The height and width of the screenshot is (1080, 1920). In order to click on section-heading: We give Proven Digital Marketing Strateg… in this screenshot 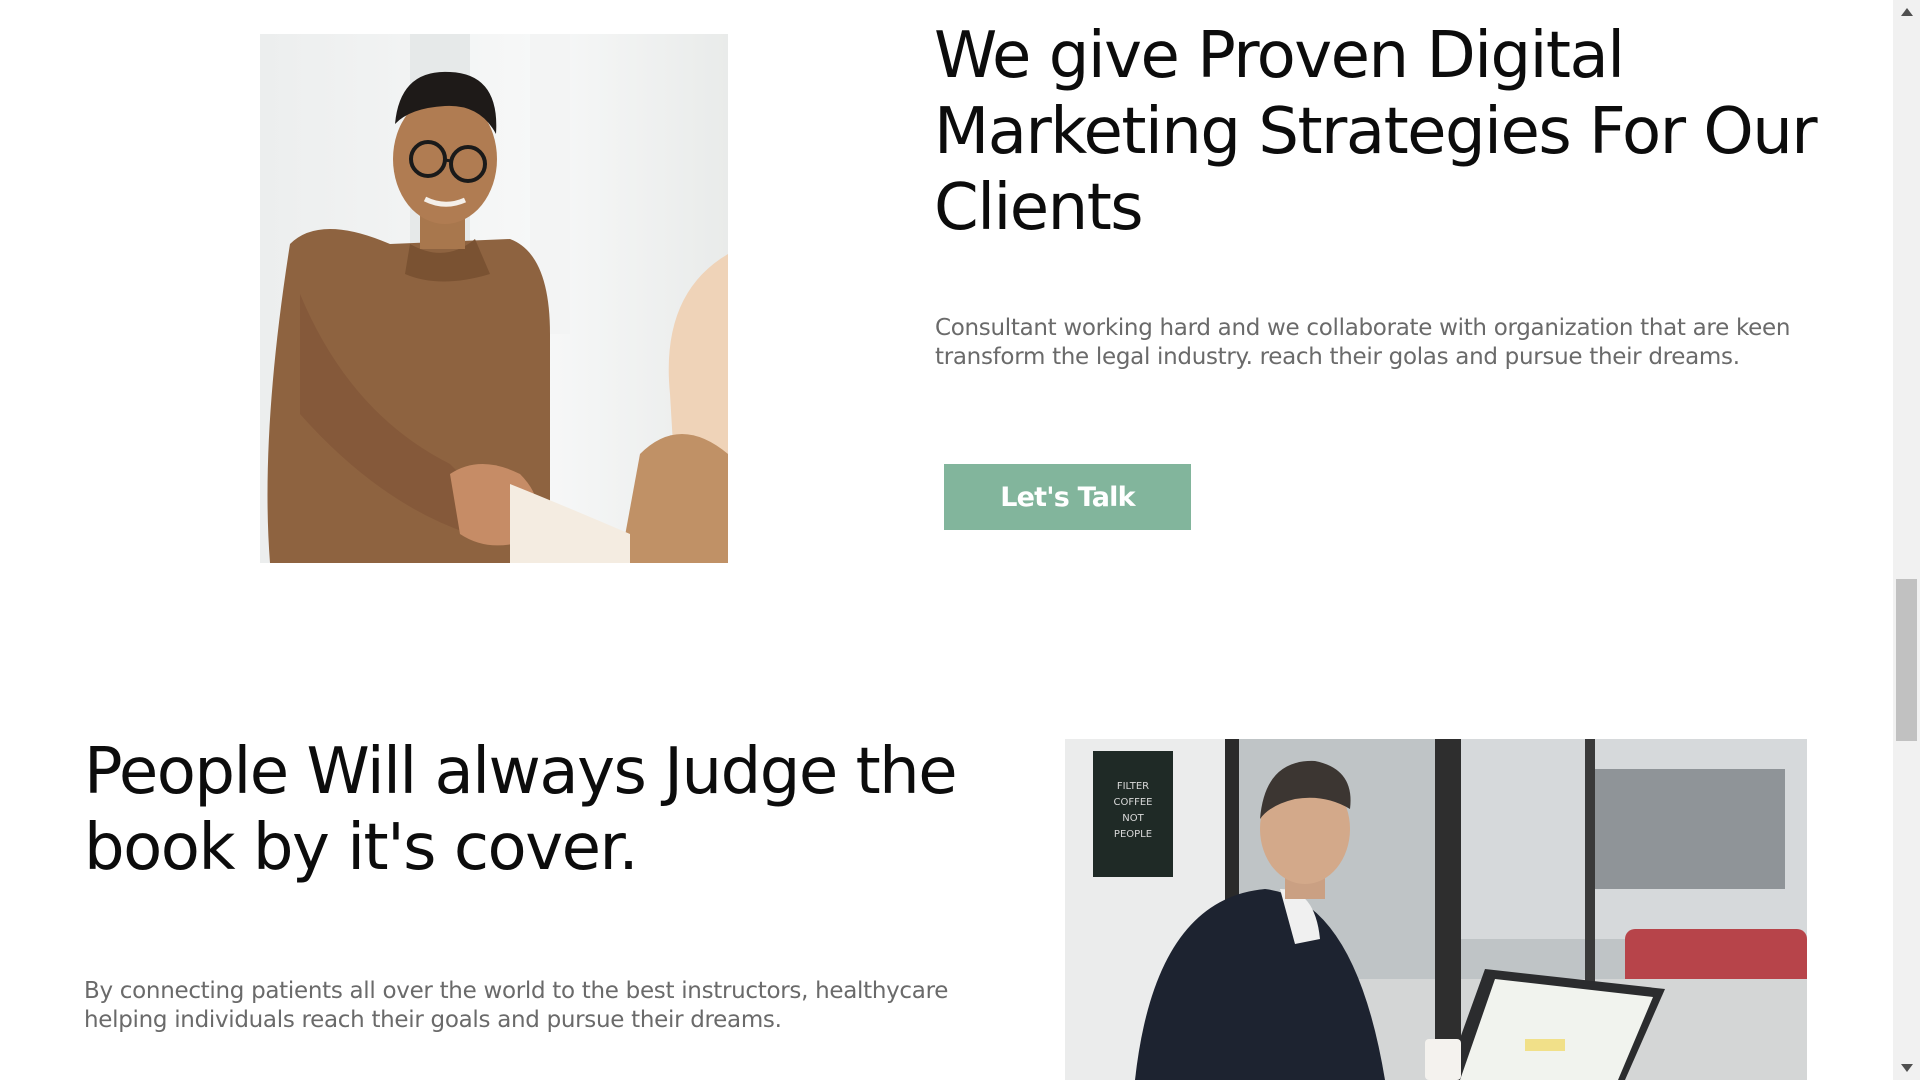, I will do `click(1376, 132)`.